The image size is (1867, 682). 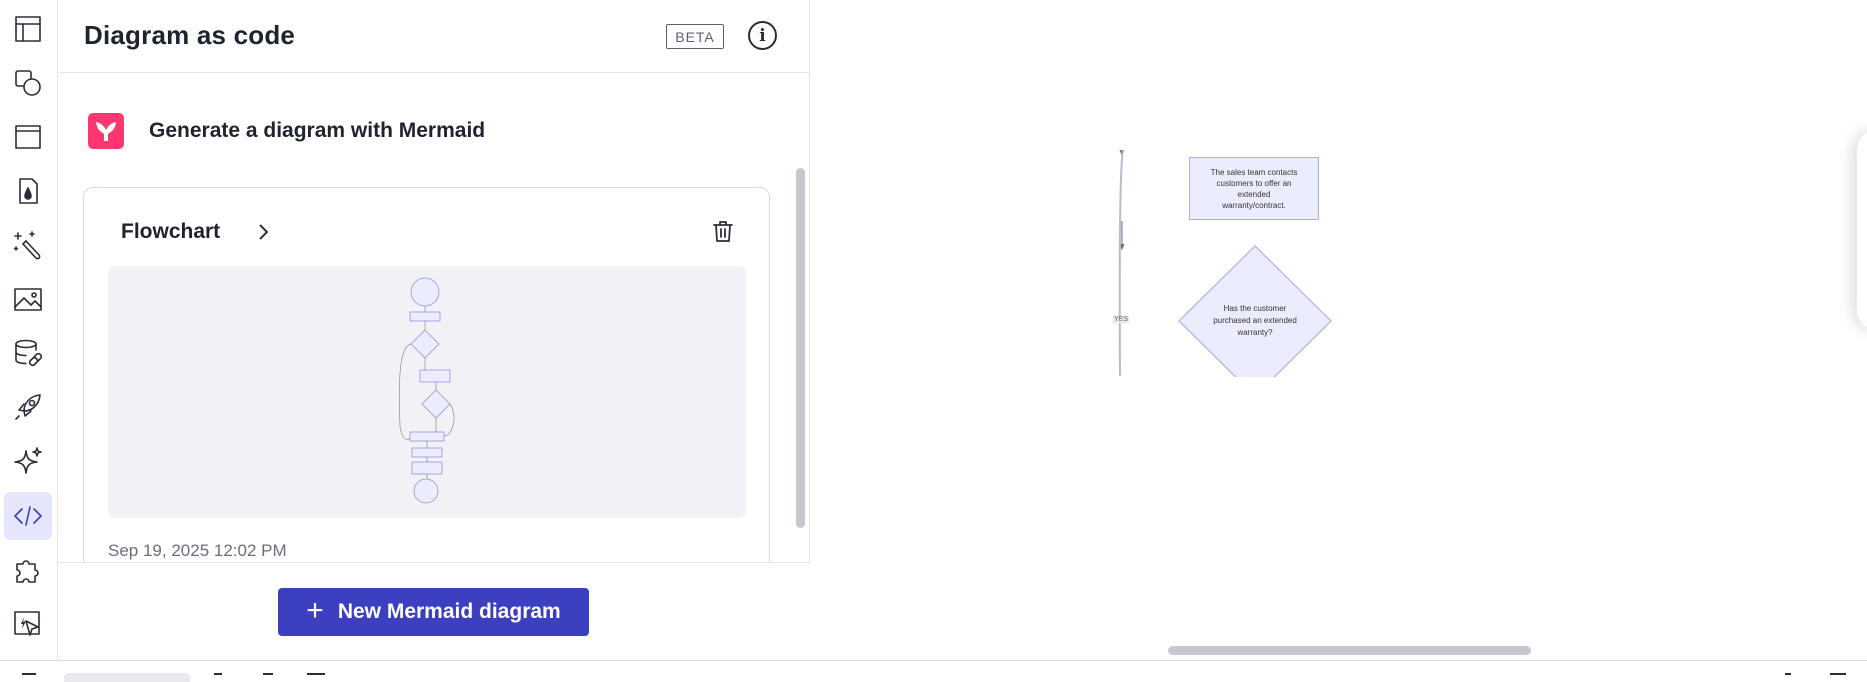 I want to click on generate-mermaid-row: Generate a diagram with Mermaid, so click(x=286, y=131).